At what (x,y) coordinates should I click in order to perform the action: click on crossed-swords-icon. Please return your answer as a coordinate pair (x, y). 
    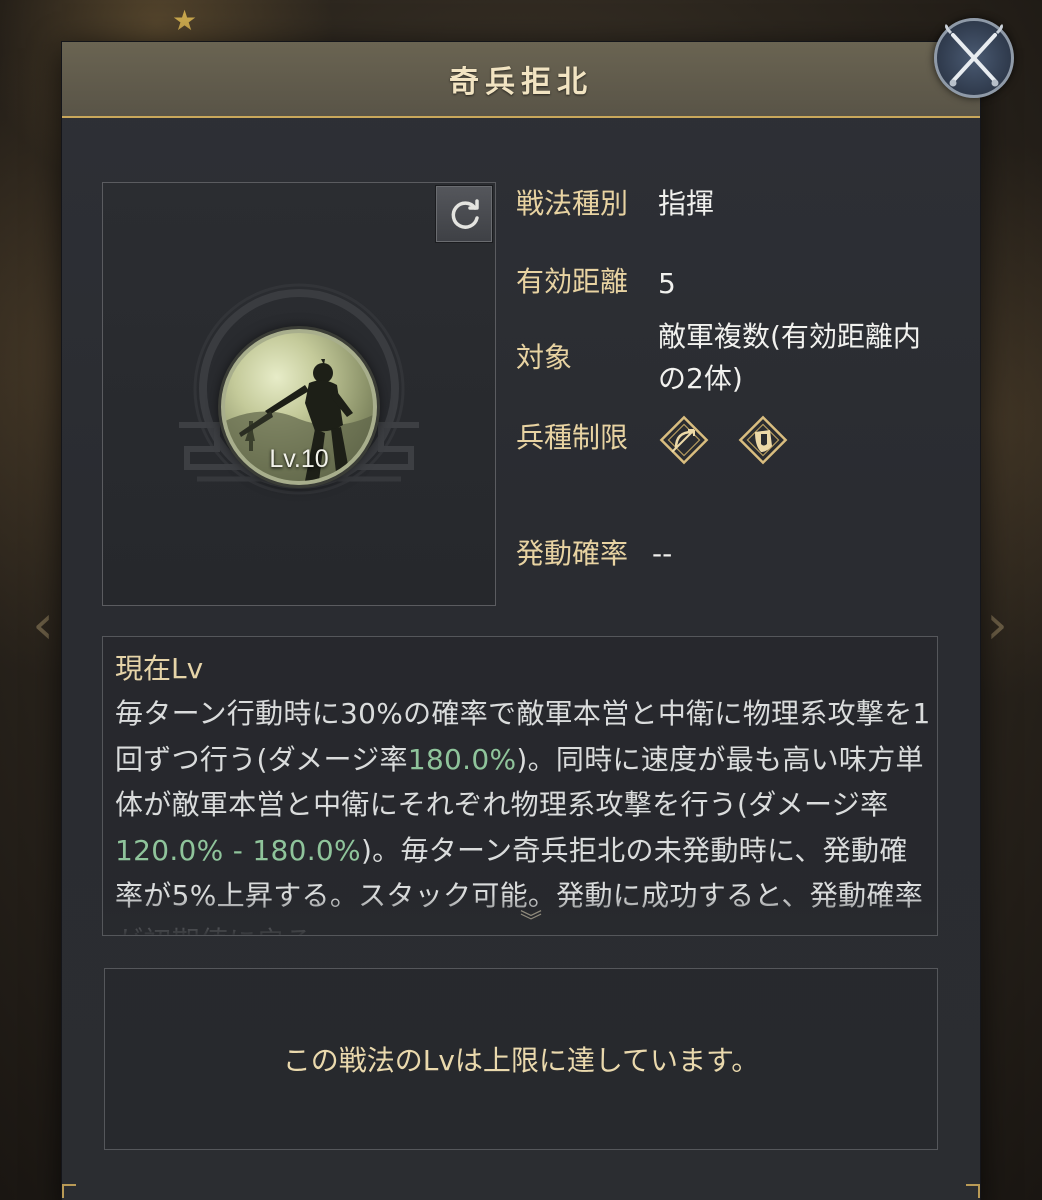
    Looking at the image, I should click on (974, 55).